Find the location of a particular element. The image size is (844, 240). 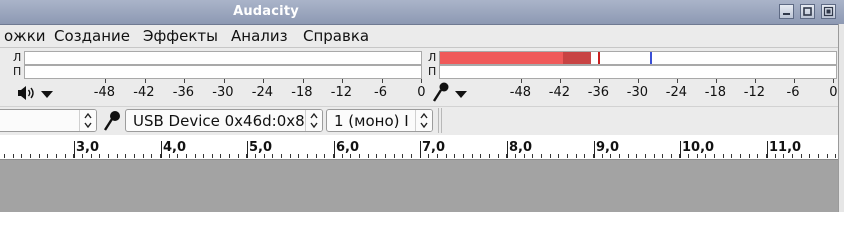

maximize-button is located at coordinates (807, 11).